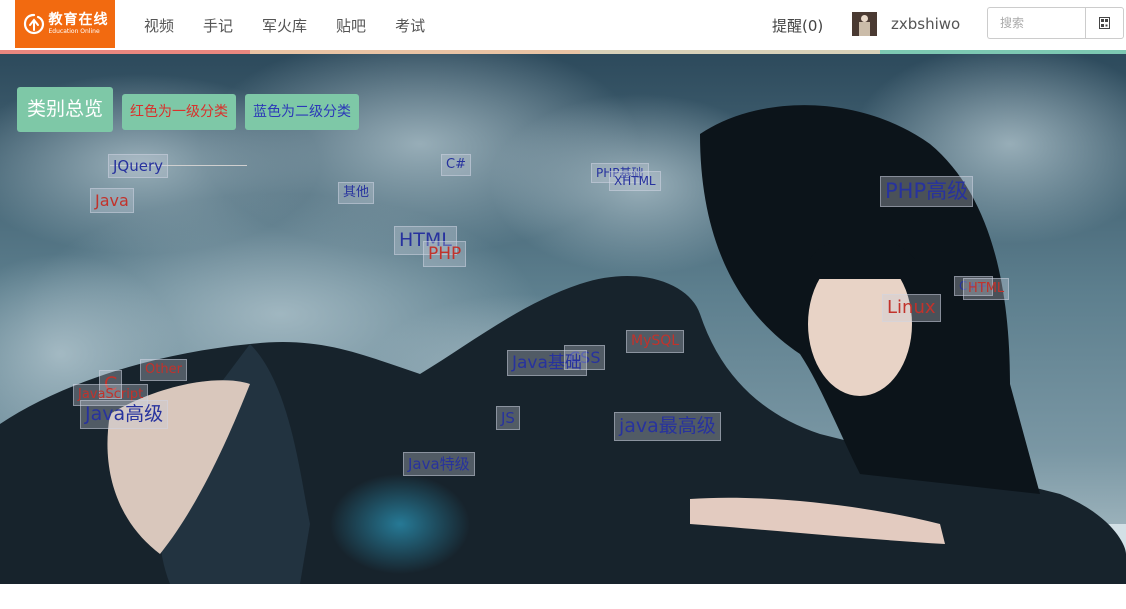 The height and width of the screenshot is (609, 1126). What do you see at coordinates (124, 414) in the screenshot?
I see `tag-java-advanced: Java高级` at bounding box center [124, 414].